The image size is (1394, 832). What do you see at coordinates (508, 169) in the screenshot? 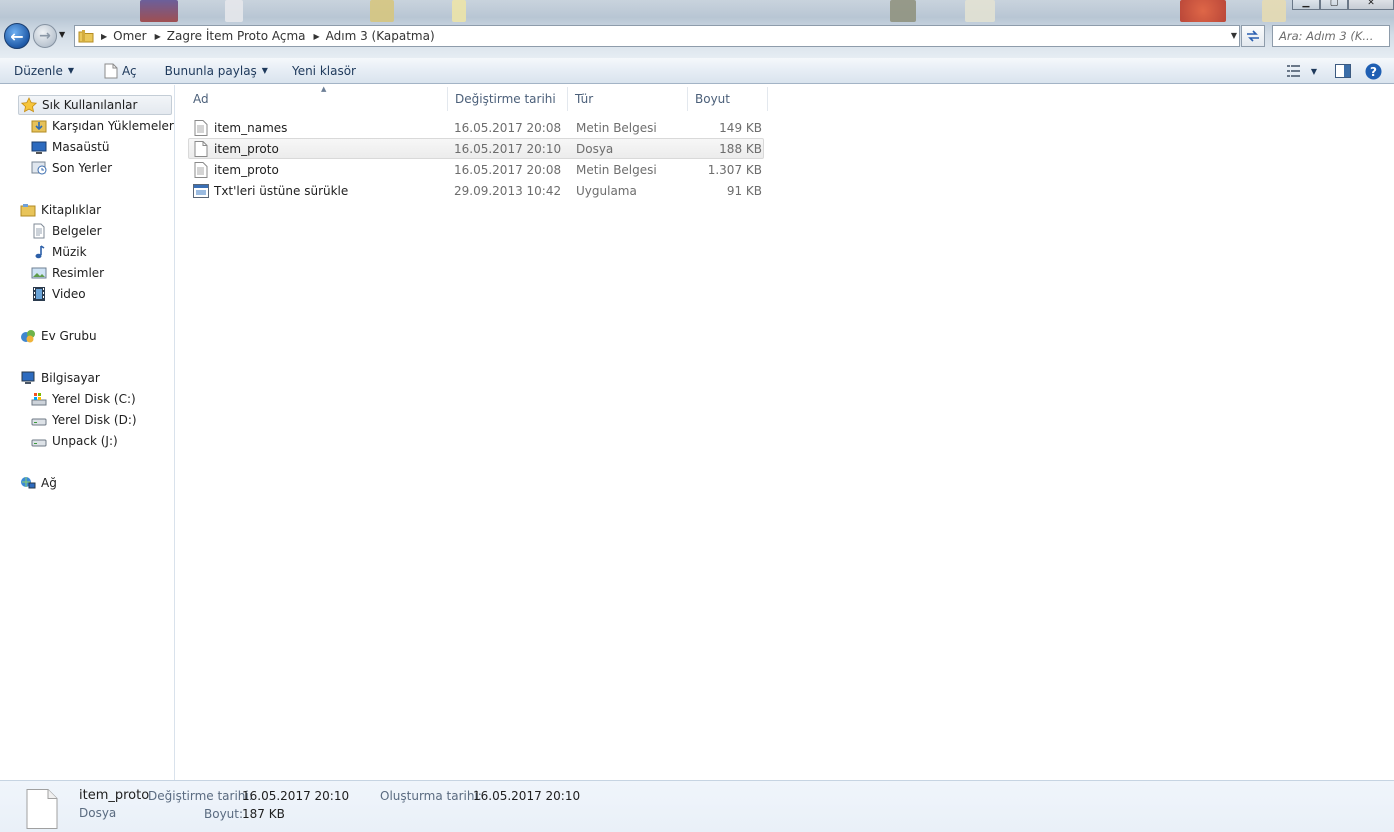
I see `file-date: 16.05.2017 20:08` at bounding box center [508, 169].